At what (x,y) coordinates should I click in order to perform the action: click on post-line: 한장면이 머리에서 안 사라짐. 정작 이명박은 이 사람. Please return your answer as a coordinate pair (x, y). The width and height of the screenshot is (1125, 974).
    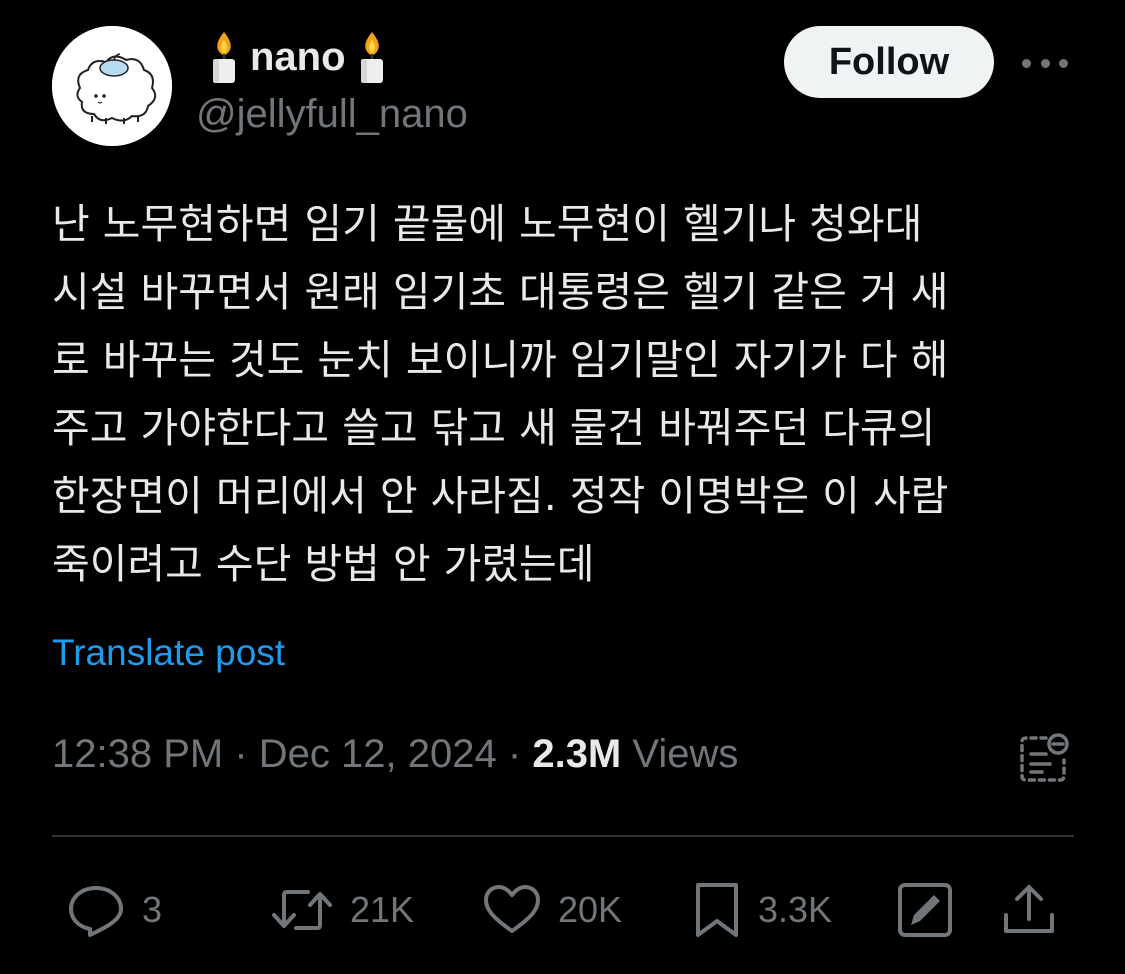
    Looking at the image, I should click on (500, 496).